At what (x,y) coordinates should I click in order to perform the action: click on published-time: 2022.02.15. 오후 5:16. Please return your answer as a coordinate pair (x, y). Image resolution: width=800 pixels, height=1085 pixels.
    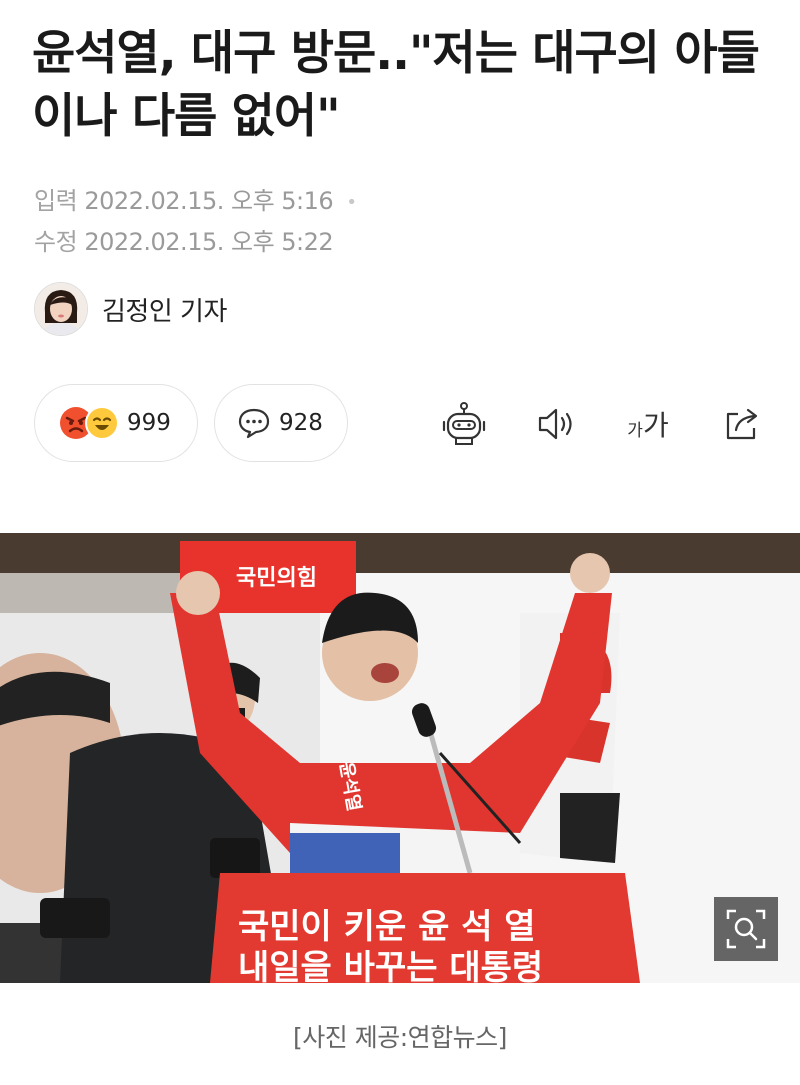
    Looking at the image, I should click on (209, 201).